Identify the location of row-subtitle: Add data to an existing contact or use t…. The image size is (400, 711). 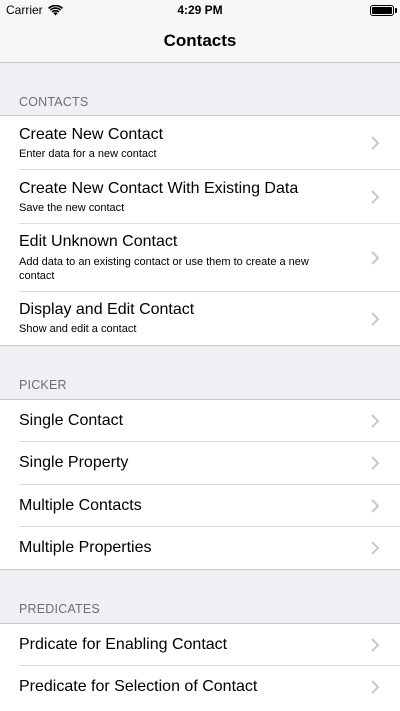
(164, 269).